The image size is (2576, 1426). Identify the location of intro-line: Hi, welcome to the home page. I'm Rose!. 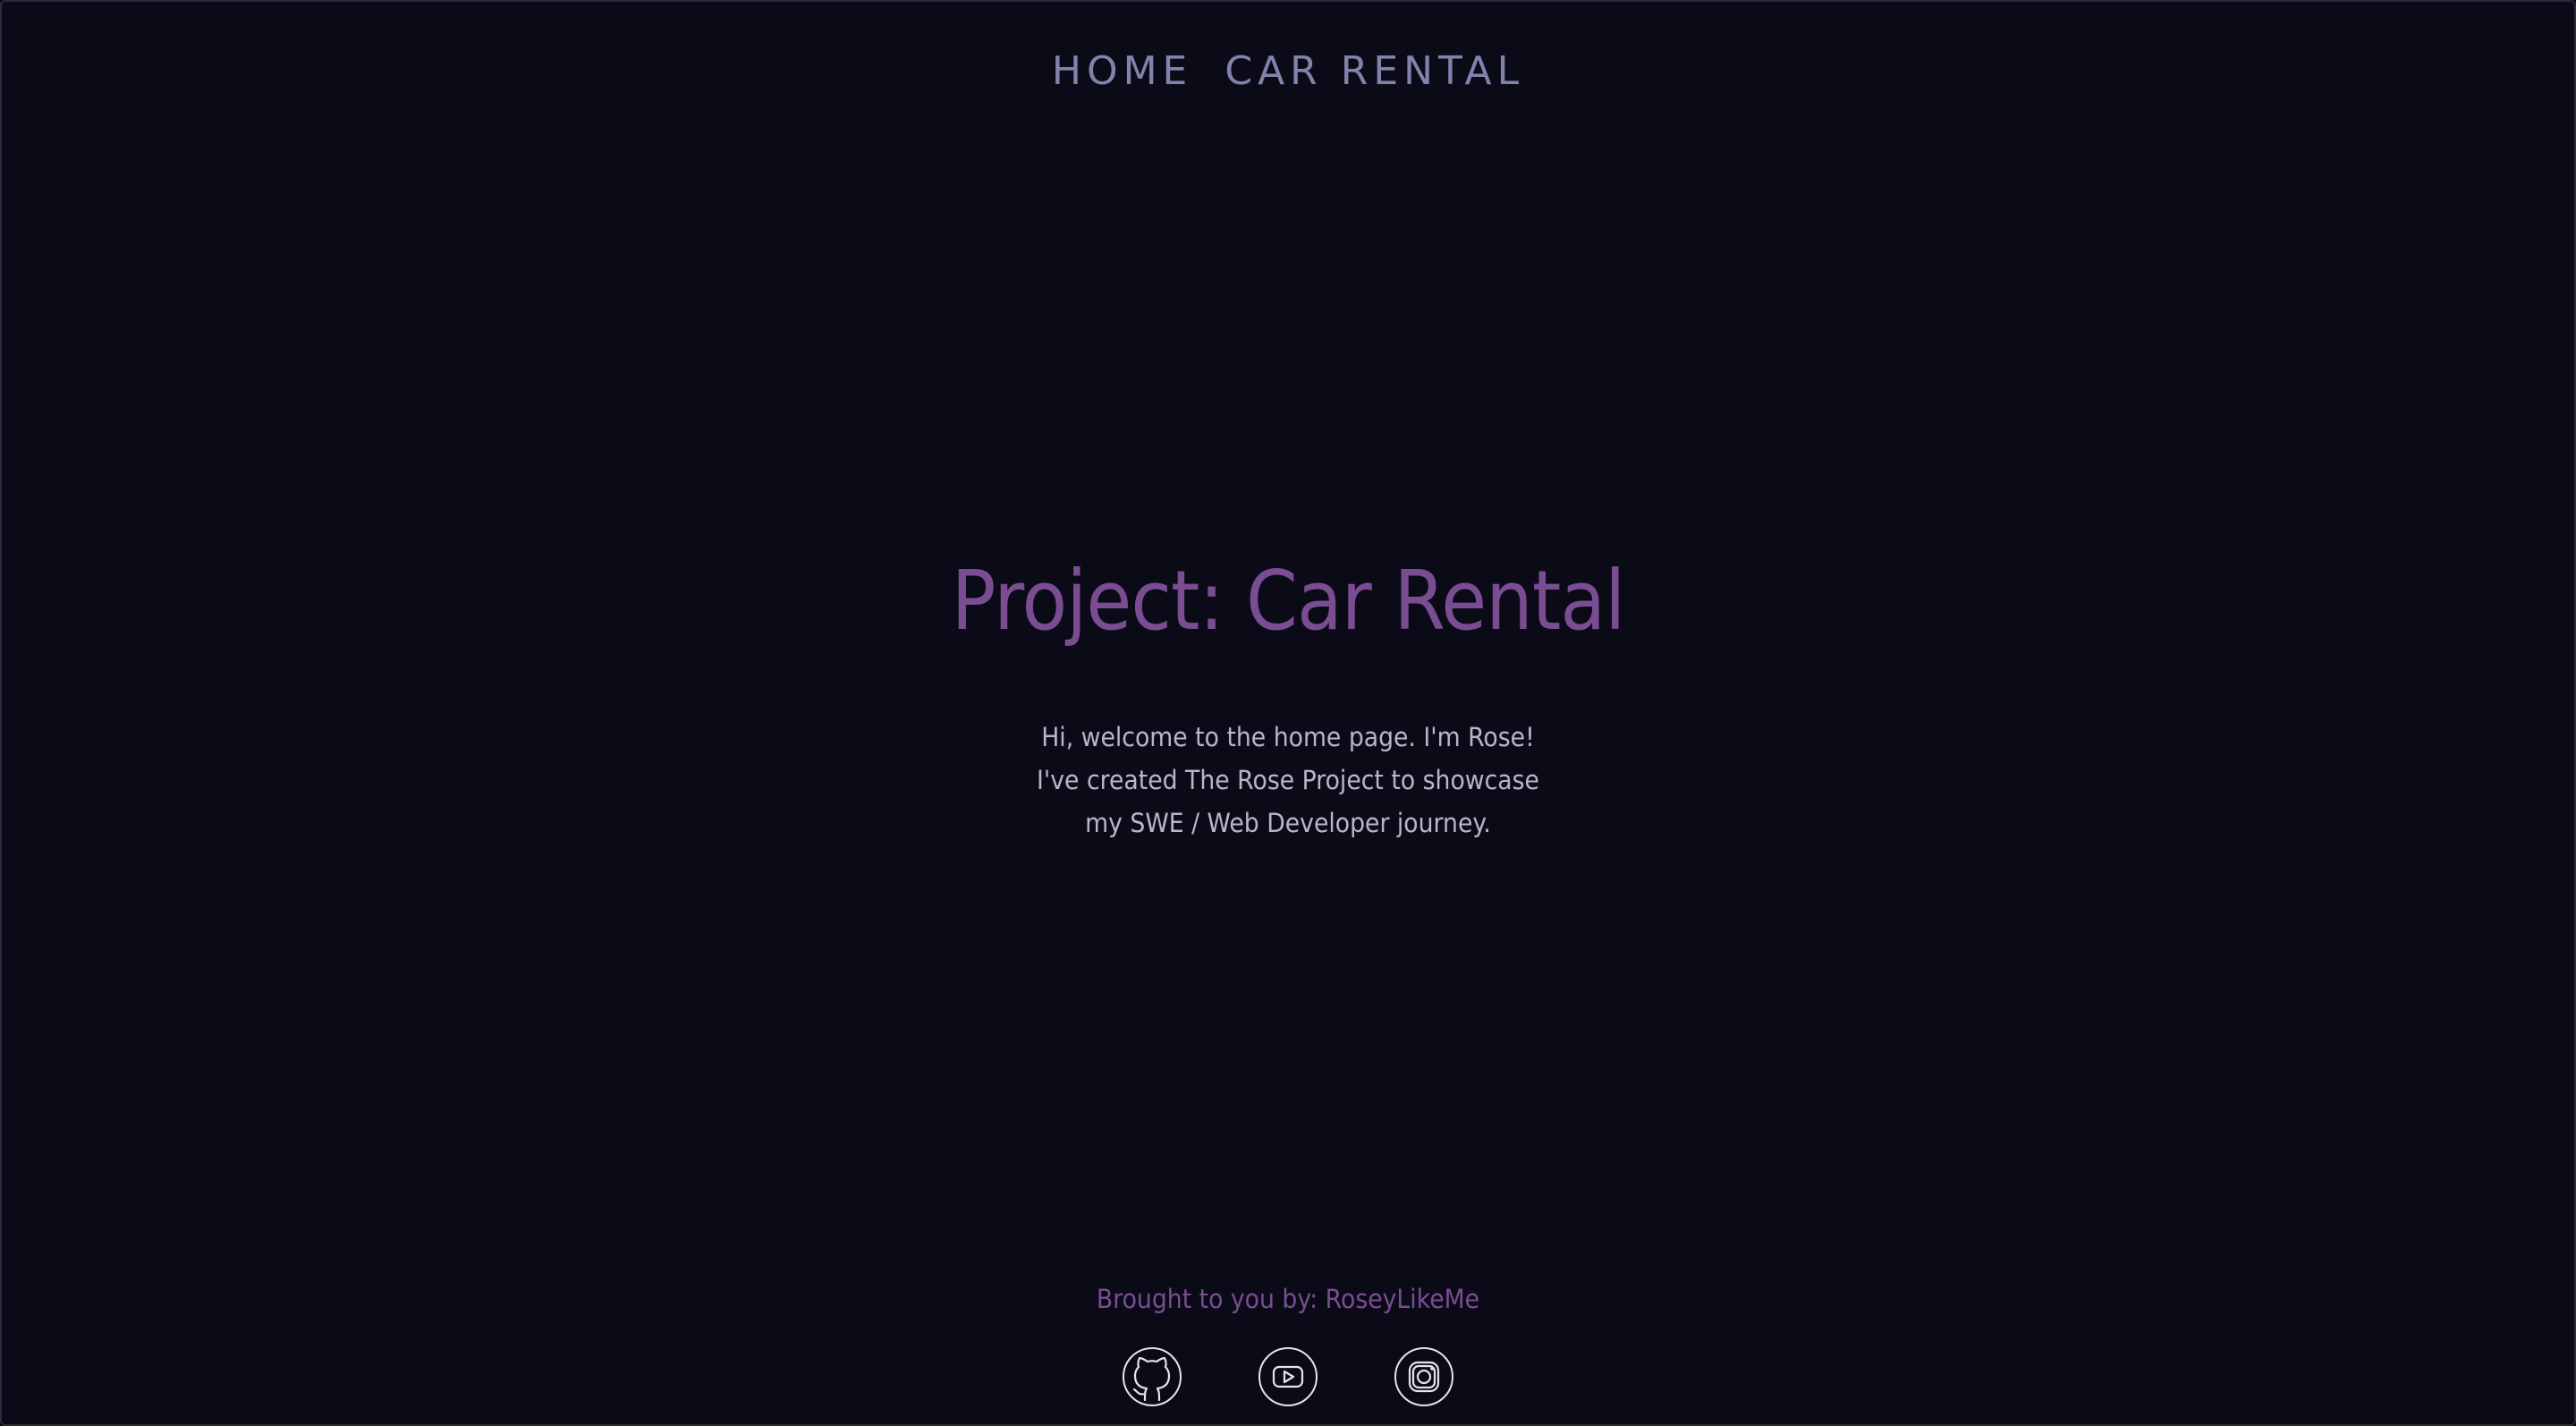
(1288, 737).